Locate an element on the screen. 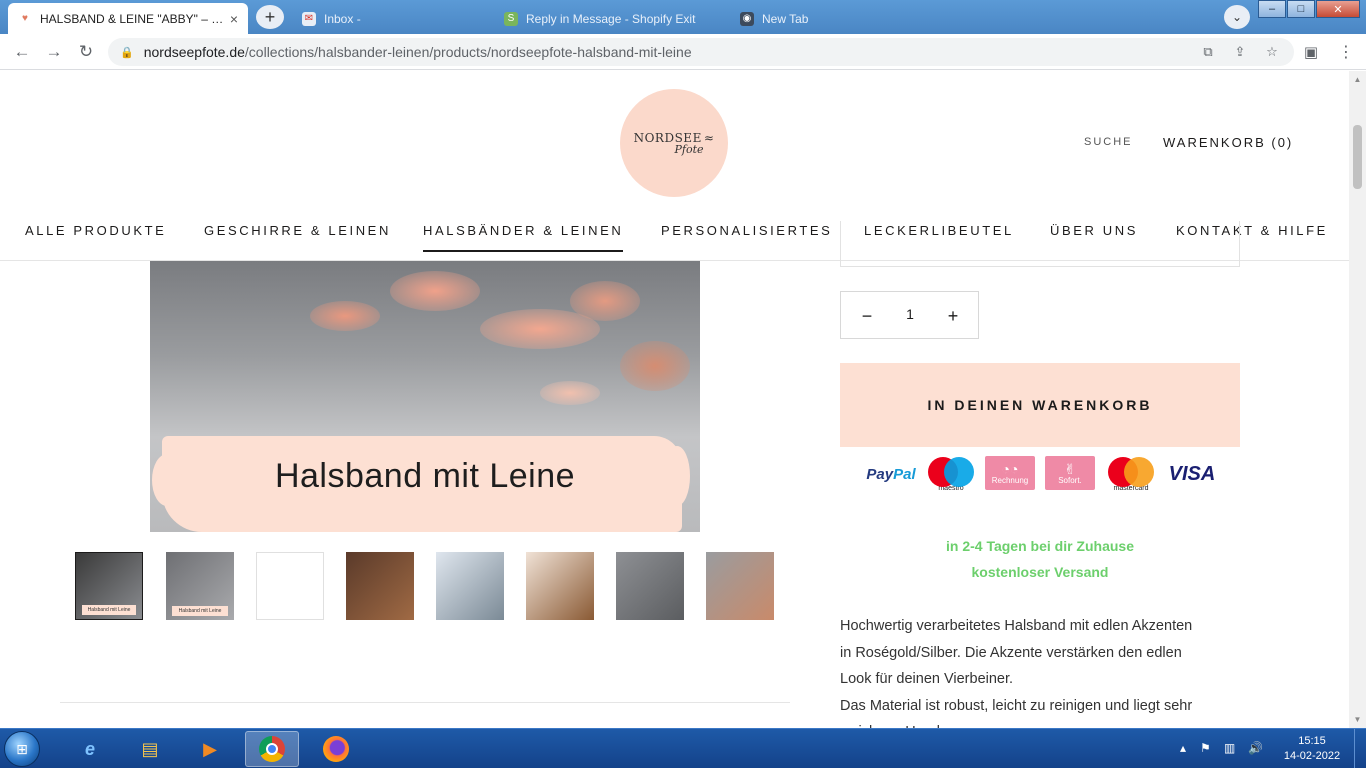 The height and width of the screenshot is (768, 1366). tab-gmail: ✉ Inbox - is located at coordinates (392, 18).